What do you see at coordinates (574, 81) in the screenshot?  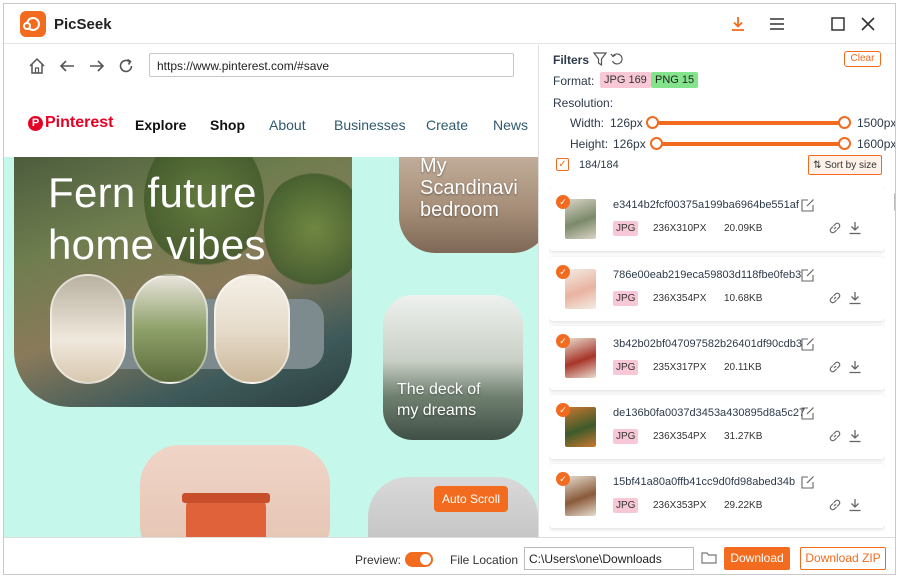 I see `format-label: Format:` at bounding box center [574, 81].